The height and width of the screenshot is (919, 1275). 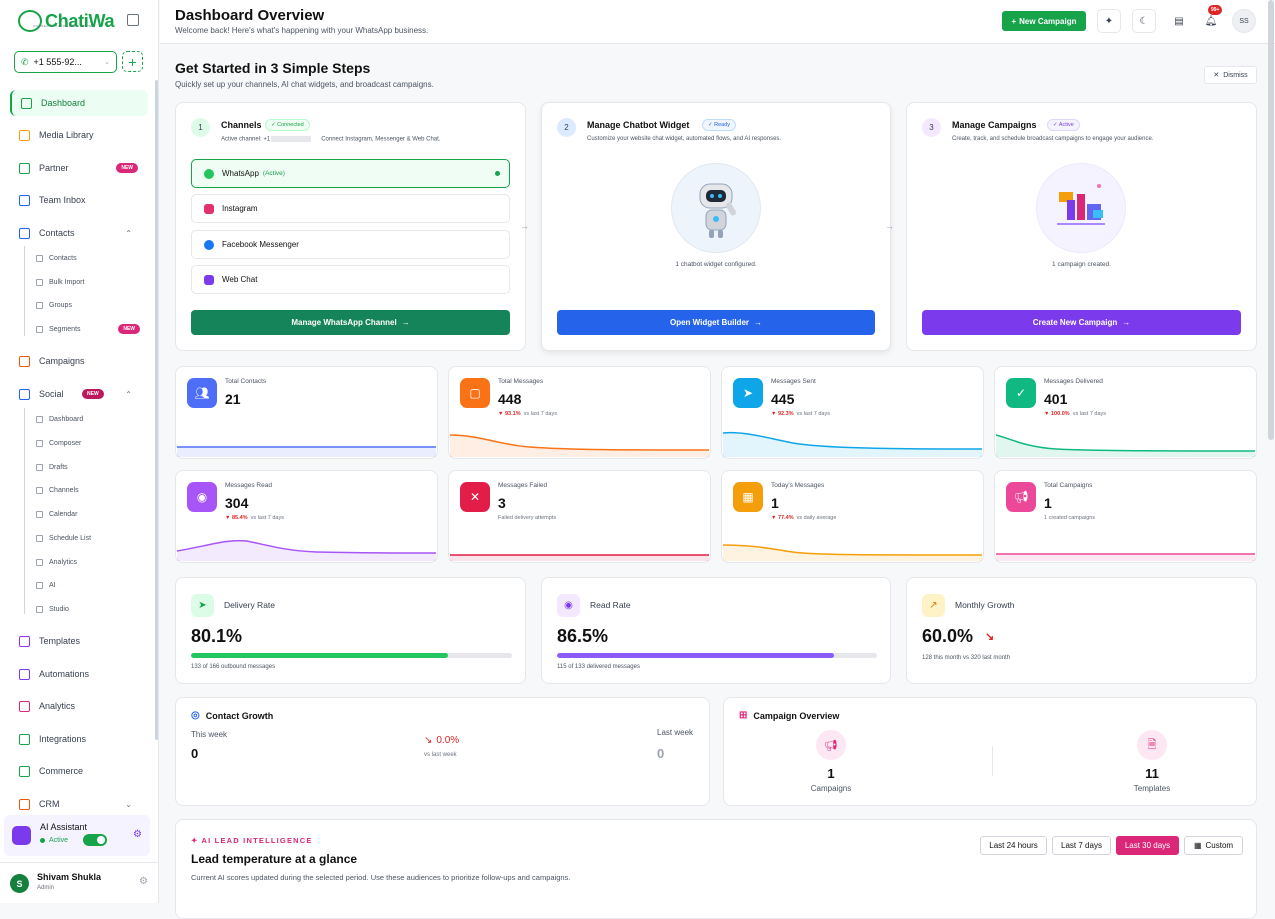 I want to click on stat-label: Messages Delivered, so click(x=1073, y=381).